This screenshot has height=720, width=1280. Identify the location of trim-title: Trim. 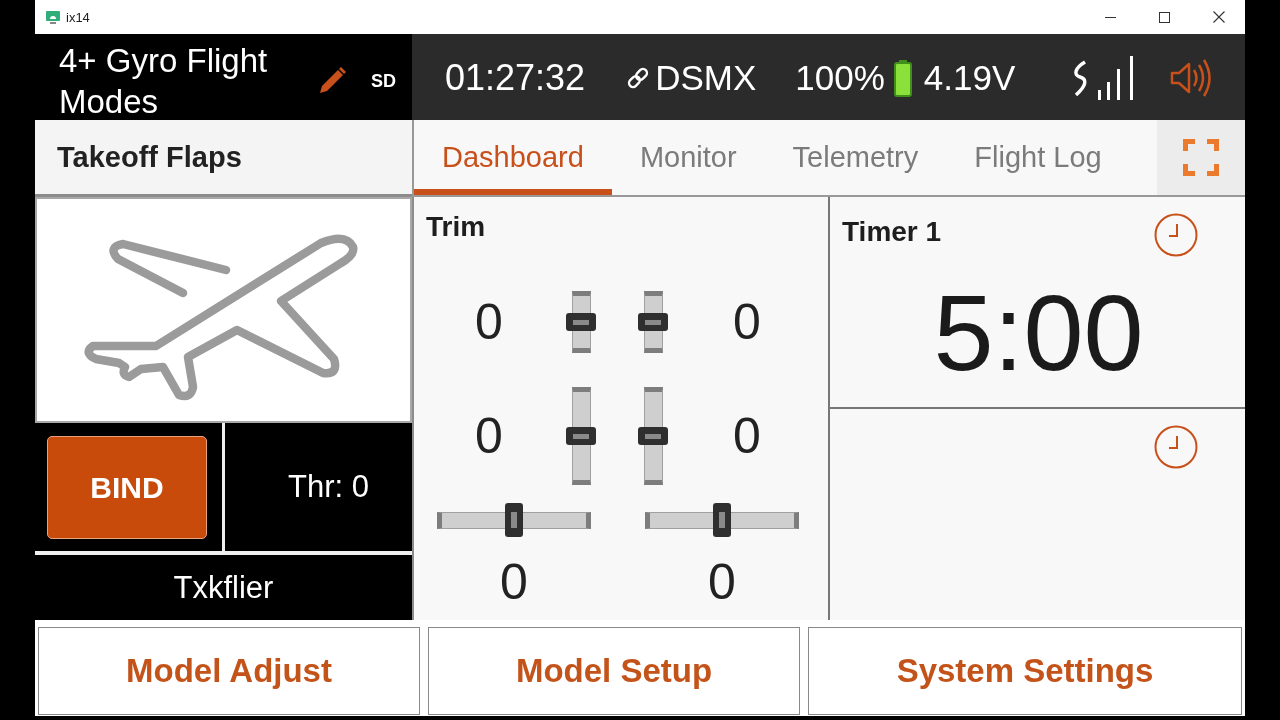
(456, 226).